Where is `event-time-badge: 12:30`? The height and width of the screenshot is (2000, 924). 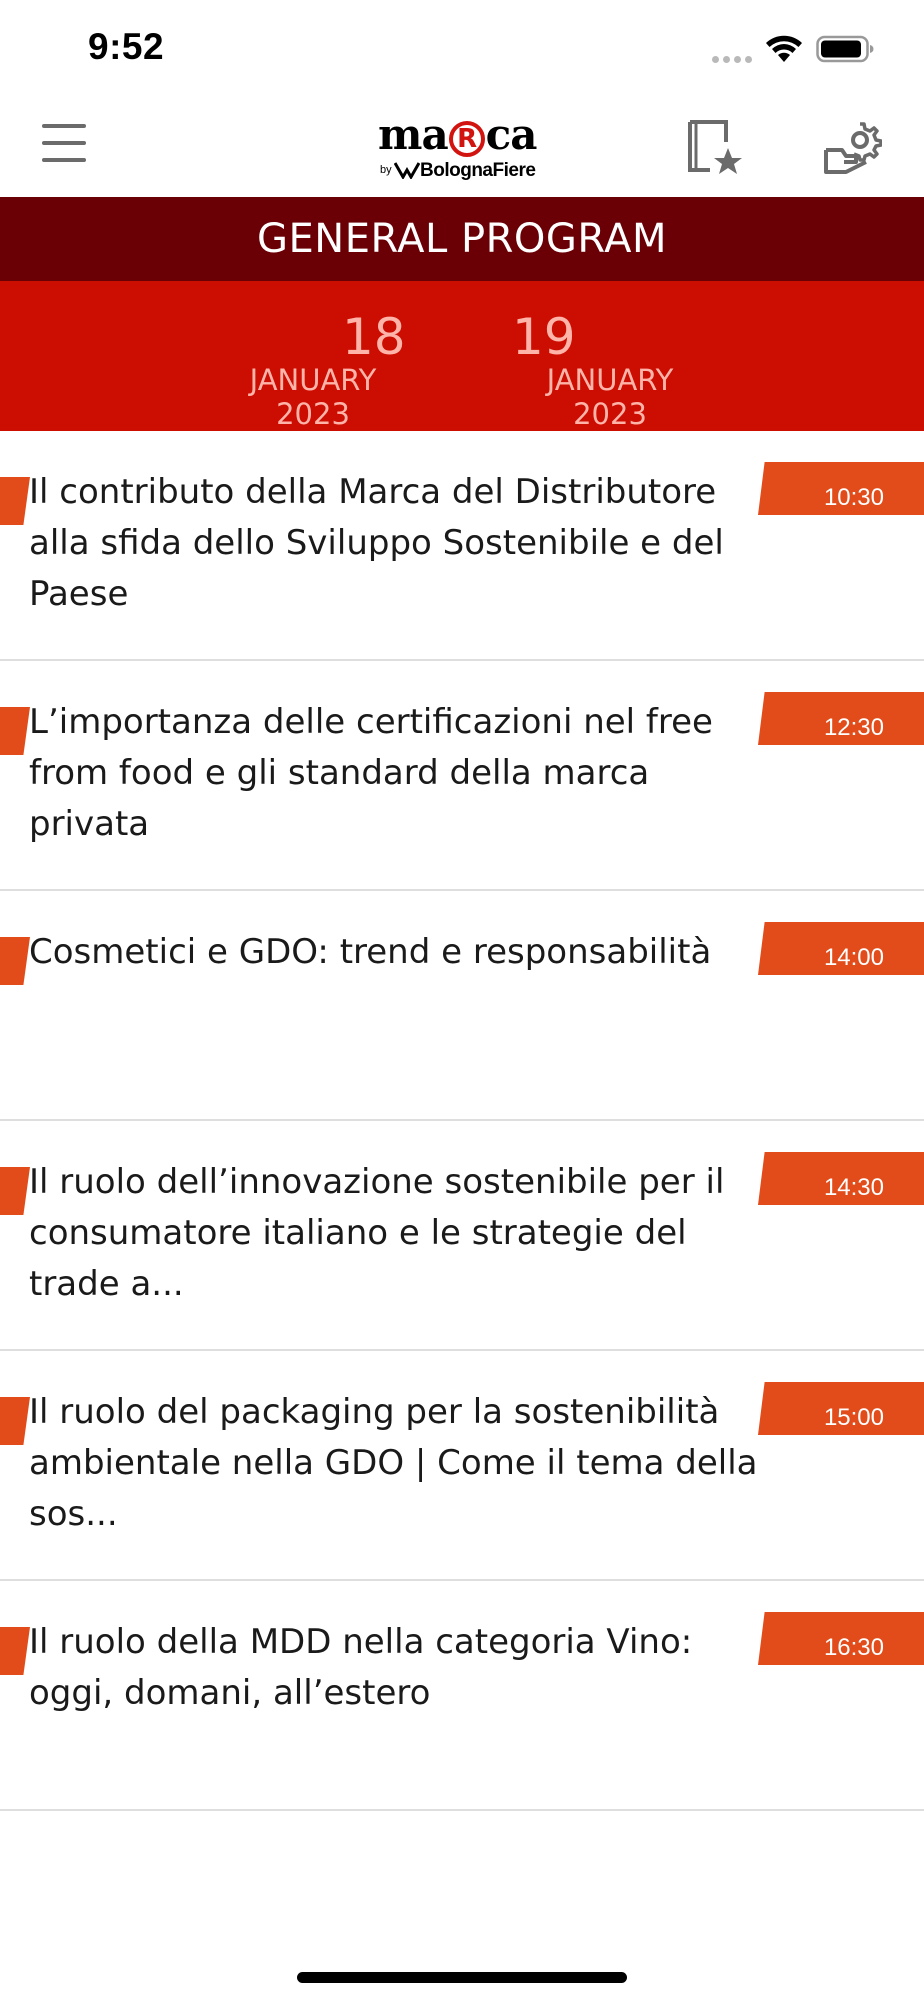 event-time-badge: 12:30 is located at coordinates (841, 718).